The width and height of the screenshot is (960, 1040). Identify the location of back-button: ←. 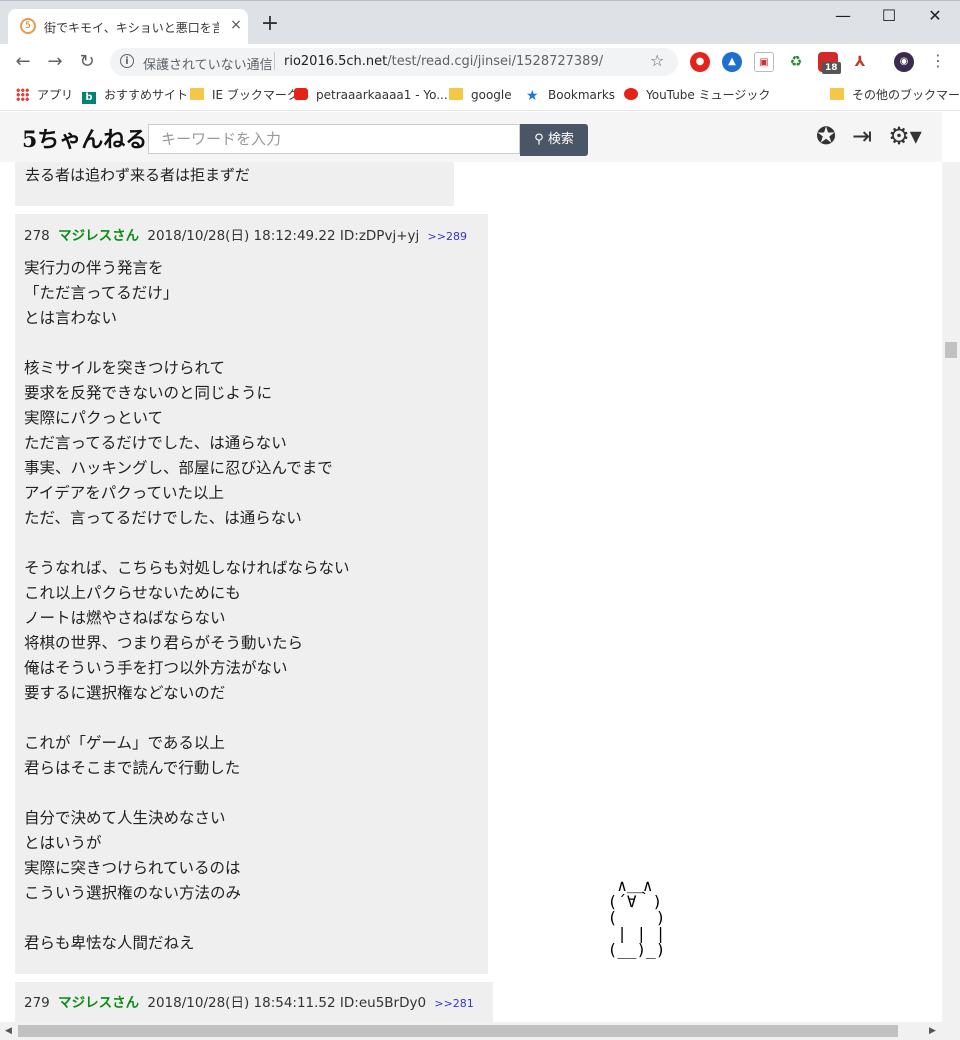
(23, 62).